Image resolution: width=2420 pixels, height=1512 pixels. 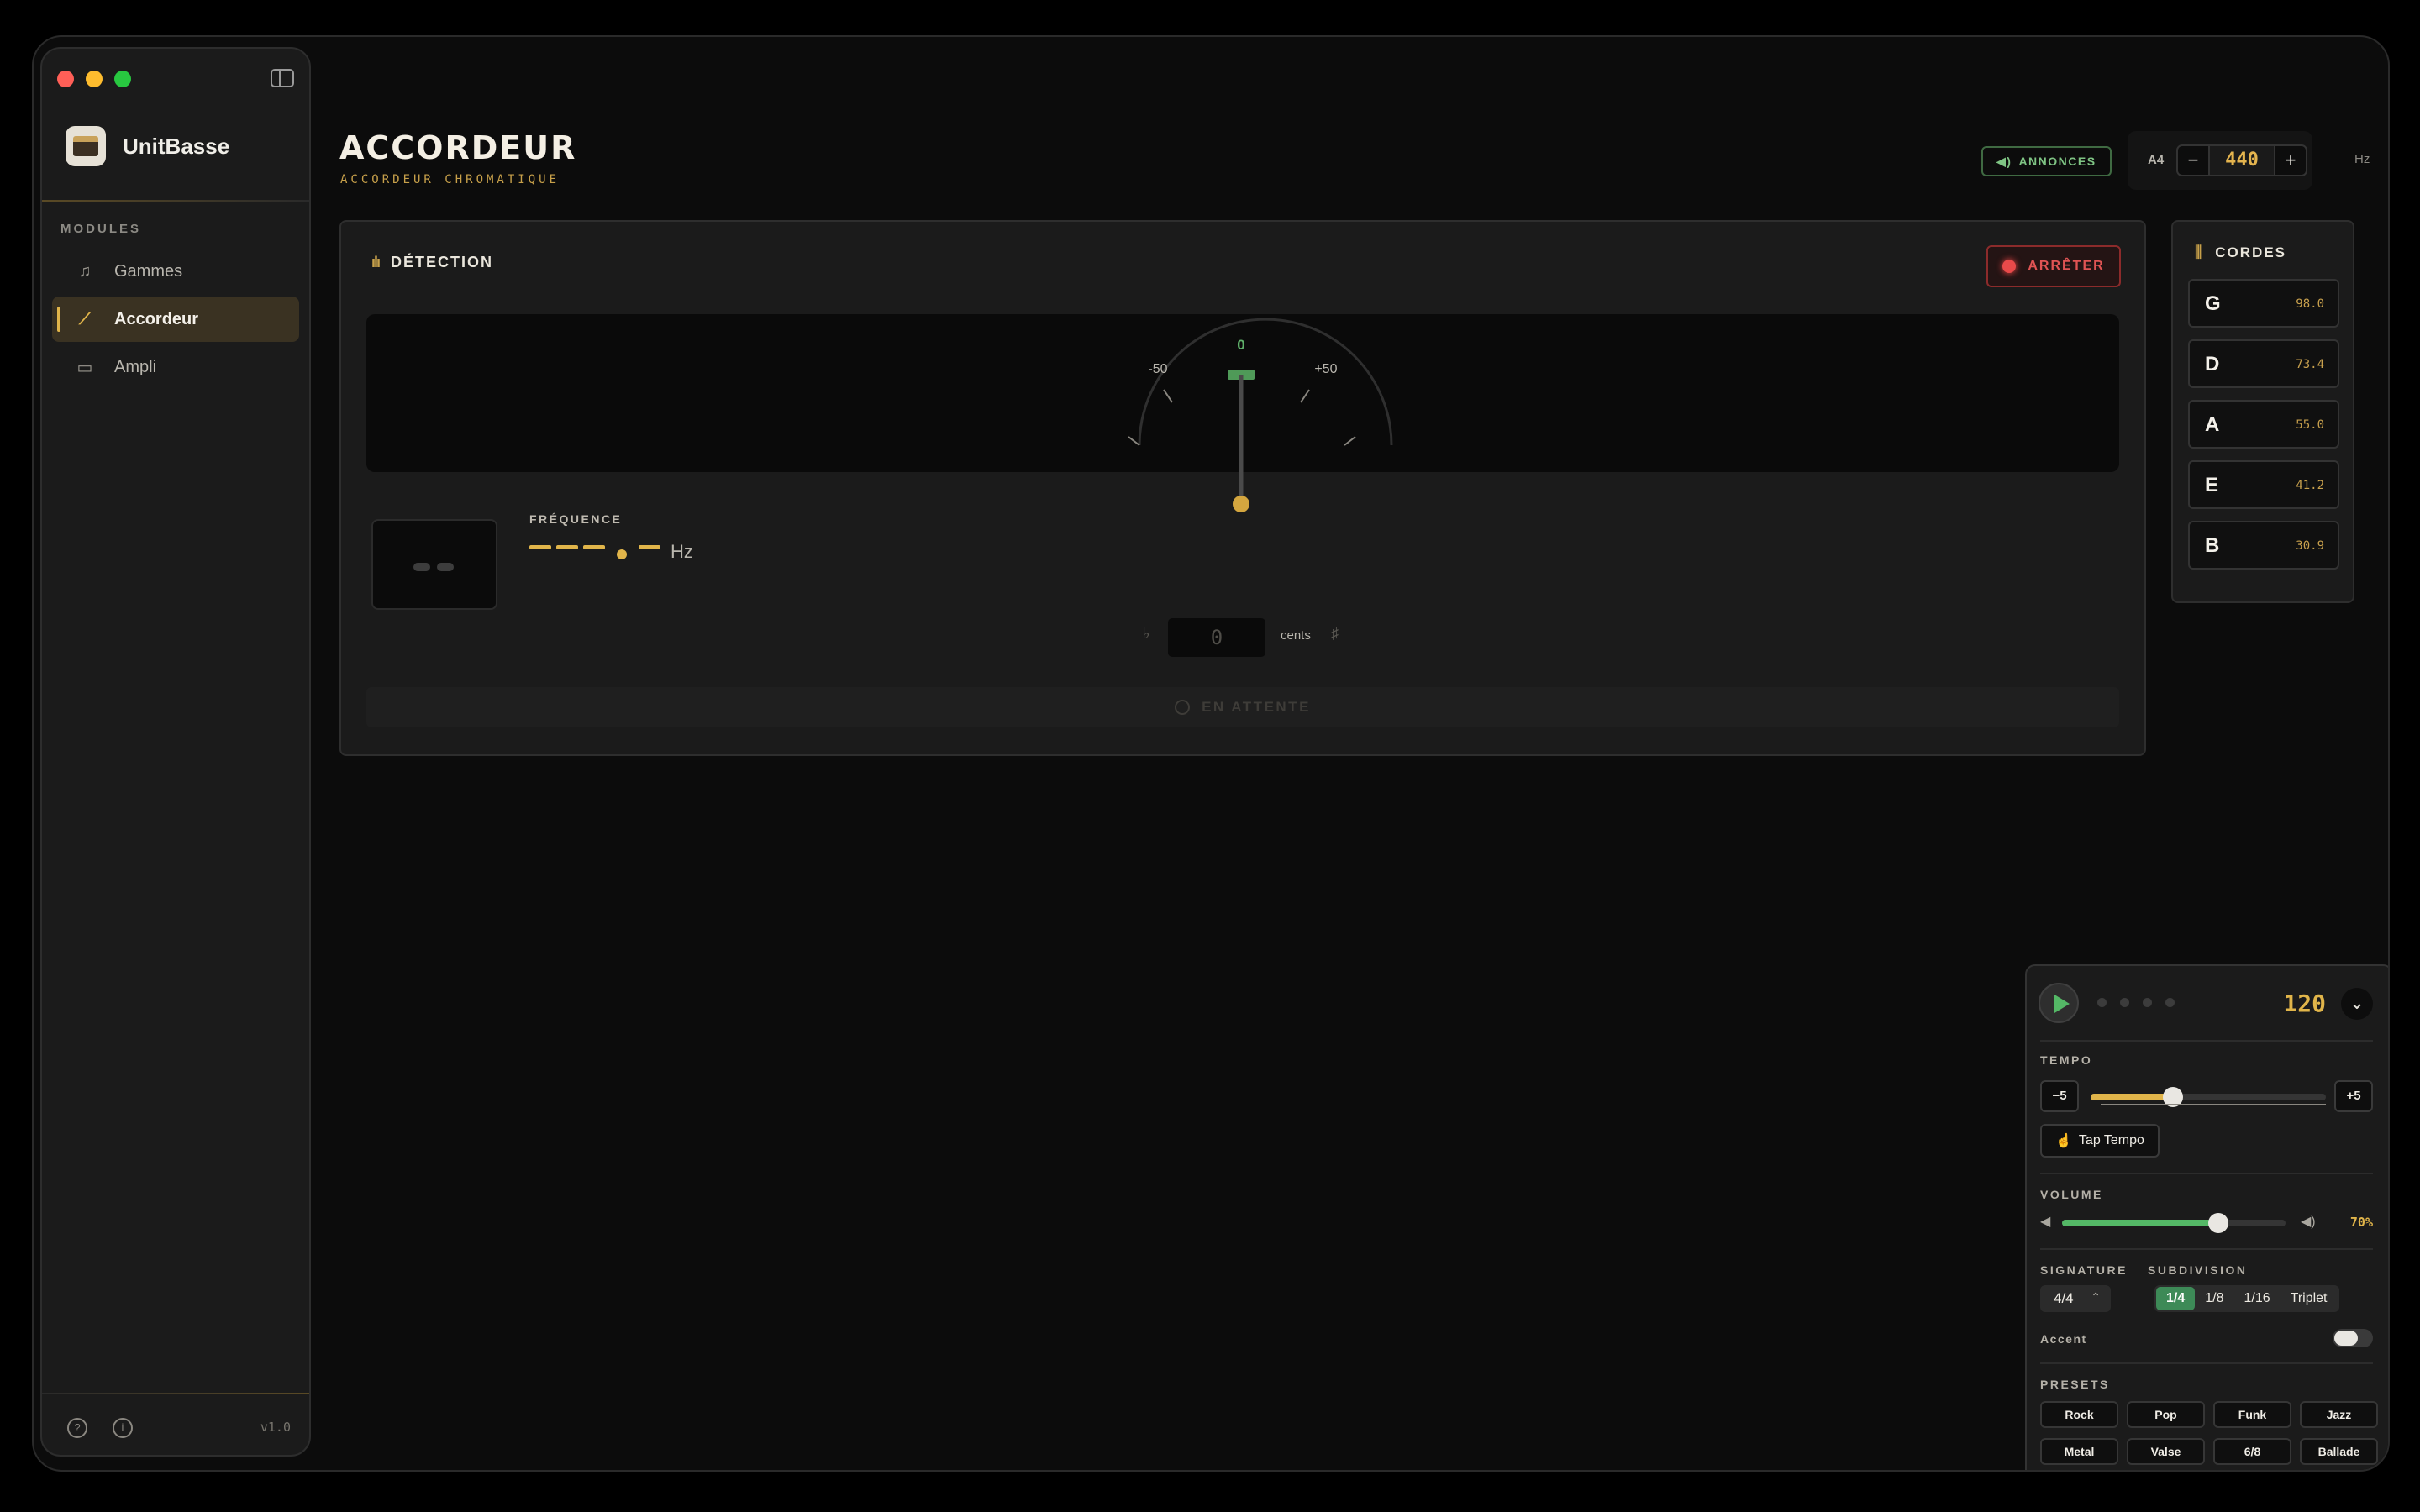 I want to click on a4-decrement-button: −, so click(x=2194, y=160).